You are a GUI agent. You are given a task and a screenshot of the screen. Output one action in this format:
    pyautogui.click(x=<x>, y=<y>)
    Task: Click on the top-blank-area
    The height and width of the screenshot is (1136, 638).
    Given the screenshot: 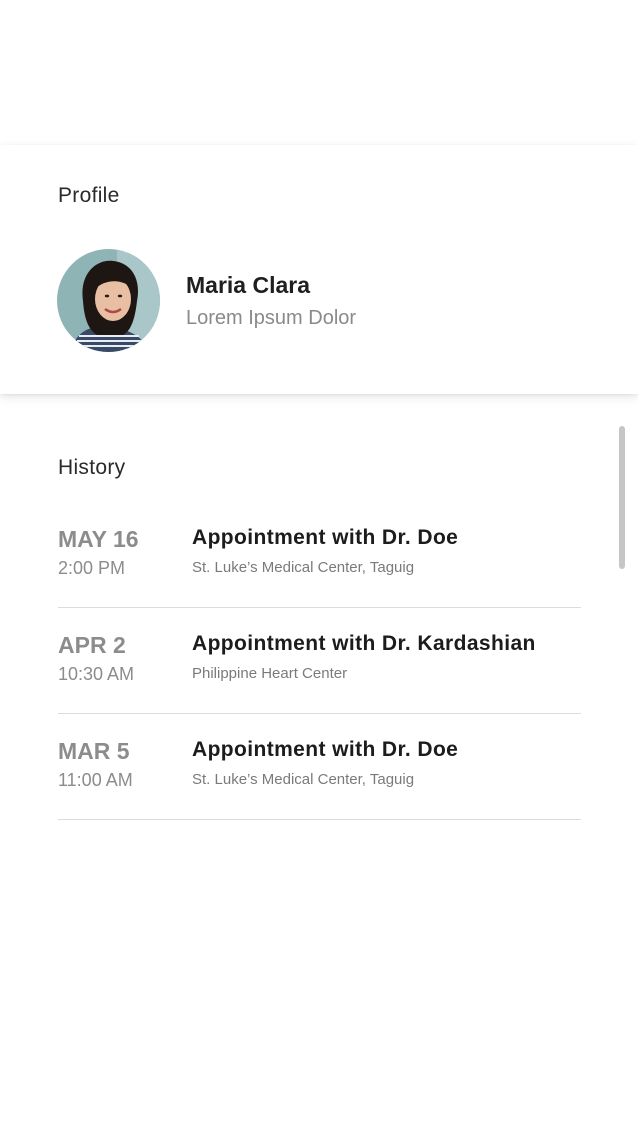 What is the action you would take?
    pyautogui.click(x=319, y=72)
    